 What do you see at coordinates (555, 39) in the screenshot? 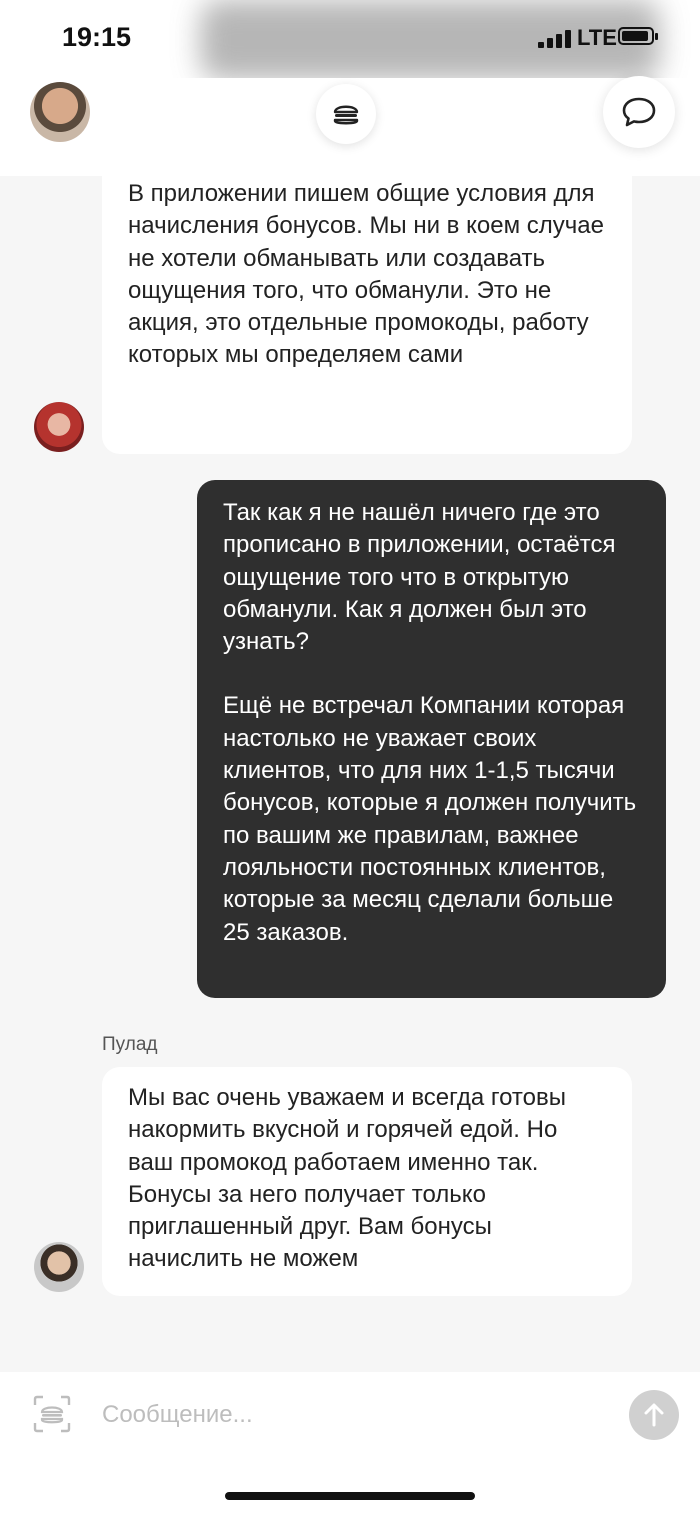
I see `signal-icon` at bounding box center [555, 39].